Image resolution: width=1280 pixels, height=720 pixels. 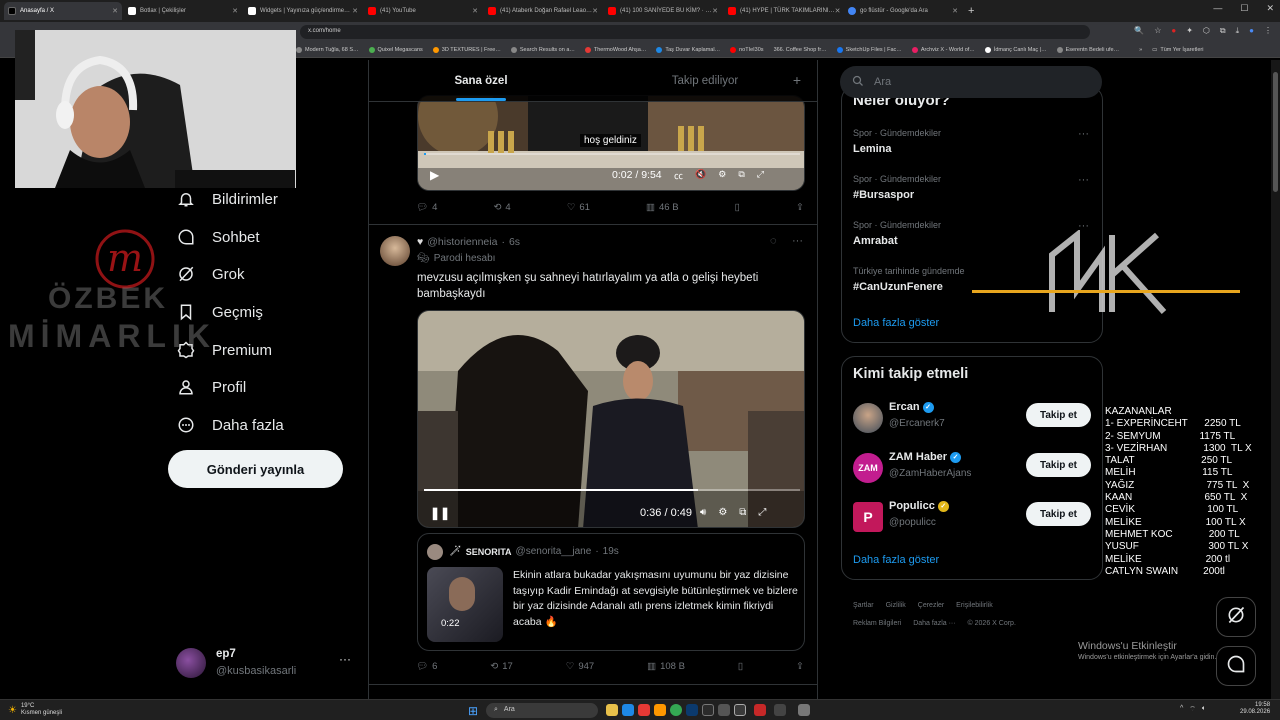 What do you see at coordinates (974, 605) in the screenshot?
I see `footer-link: Erişilebilirlik` at bounding box center [974, 605].